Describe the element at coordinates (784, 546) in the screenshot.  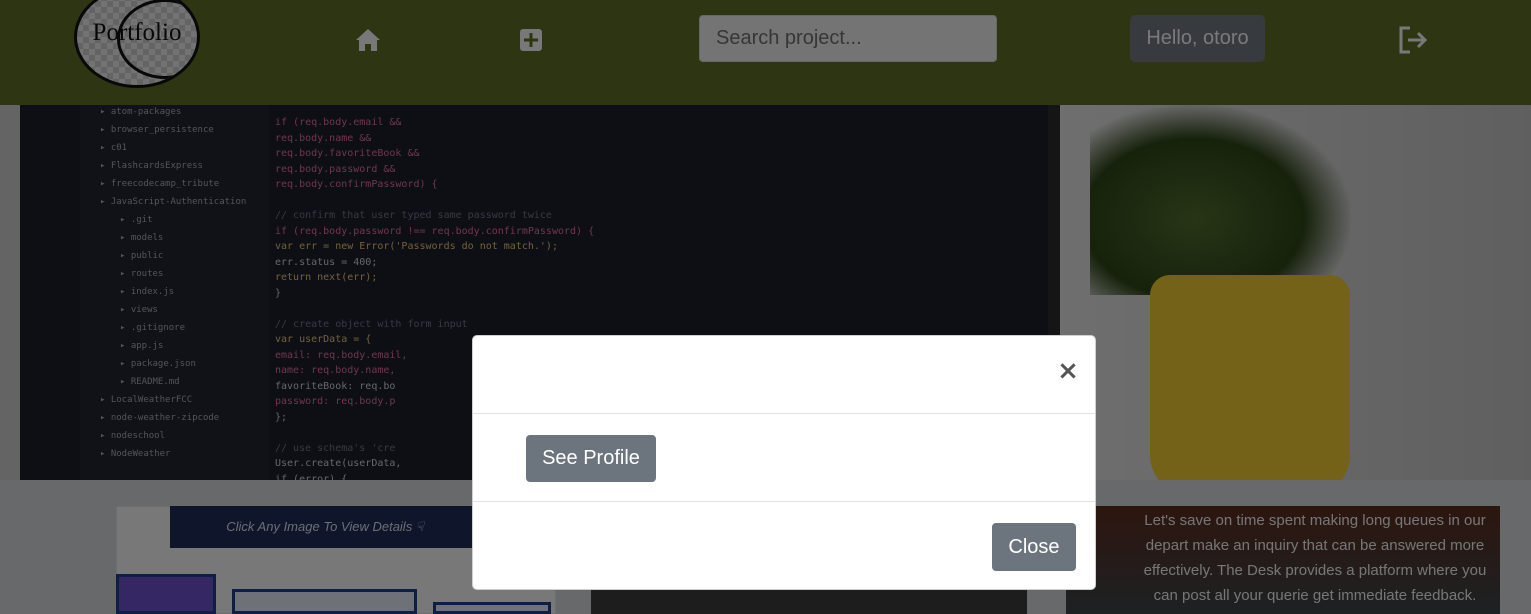
I see `modal-footer: Close` at that location.